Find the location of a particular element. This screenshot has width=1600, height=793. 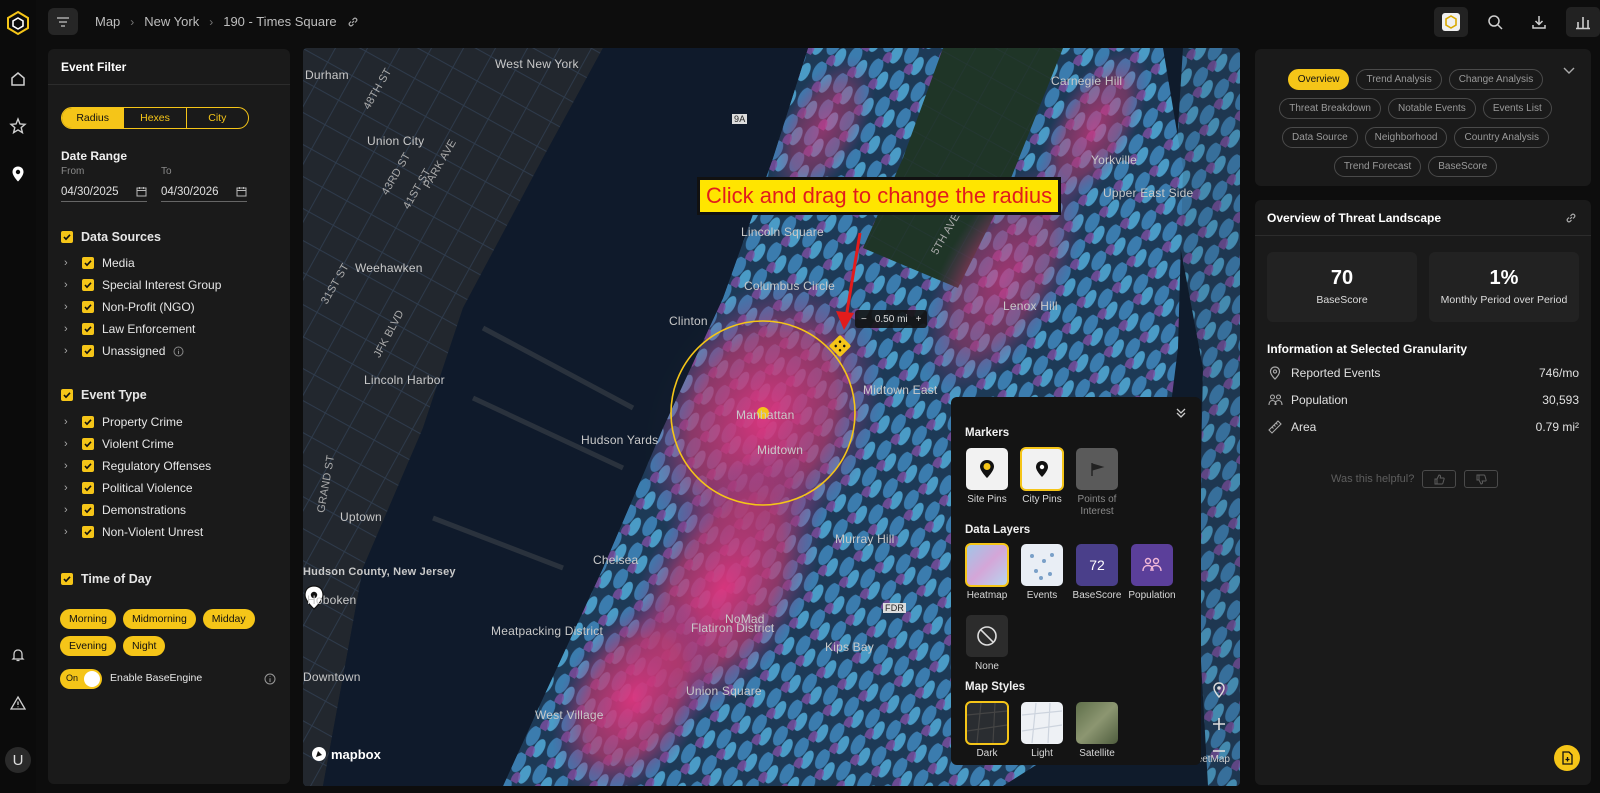

tab-data-source: Data Source is located at coordinates (1320, 137).